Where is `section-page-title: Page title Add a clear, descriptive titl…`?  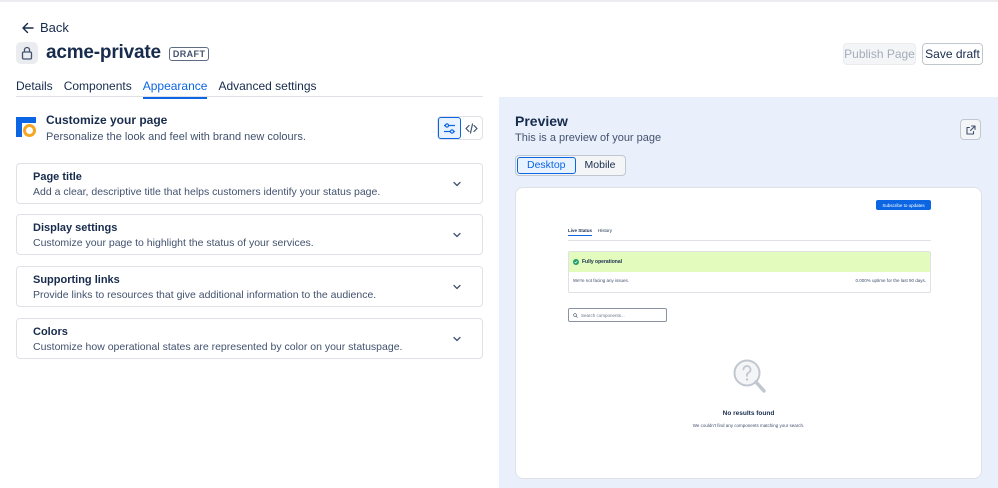 section-page-title: Page title Add a clear, descriptive titl… is located at coordinates (249, 183).